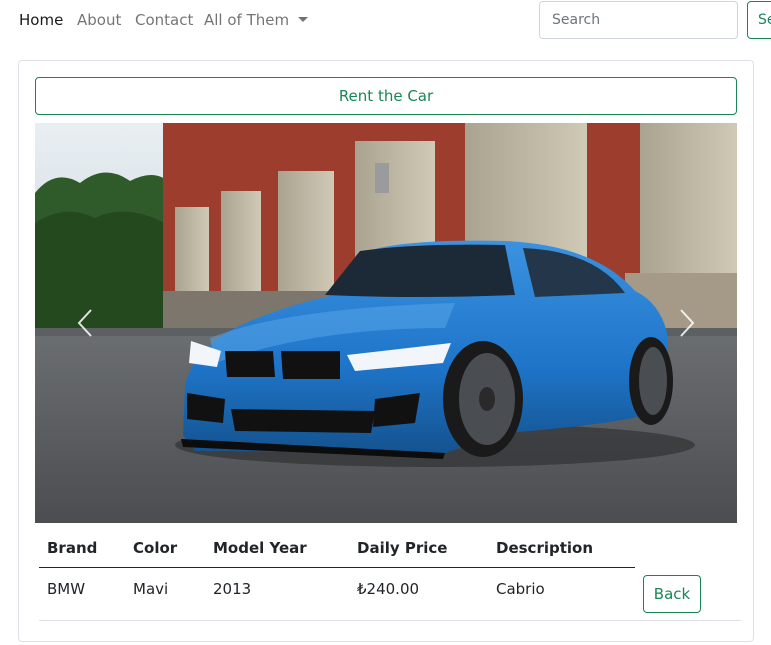 This screenshot has height=645, width=771. What do you see at coordinates (759, 20) in the screenshot?
I see `search-button: Search` at bounding box center [759, 20].